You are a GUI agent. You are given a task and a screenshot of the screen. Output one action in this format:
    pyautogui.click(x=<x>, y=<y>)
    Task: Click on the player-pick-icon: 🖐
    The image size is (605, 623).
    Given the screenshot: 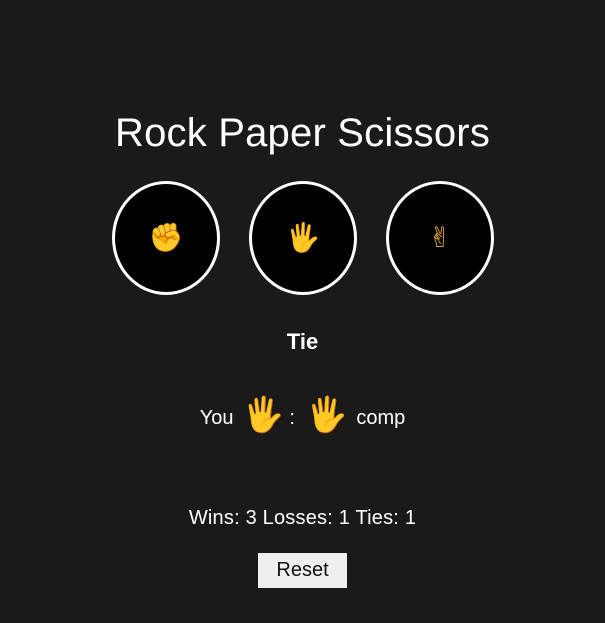 What is the action you would take?
    pyautogui.click(x=263, y=415)
    